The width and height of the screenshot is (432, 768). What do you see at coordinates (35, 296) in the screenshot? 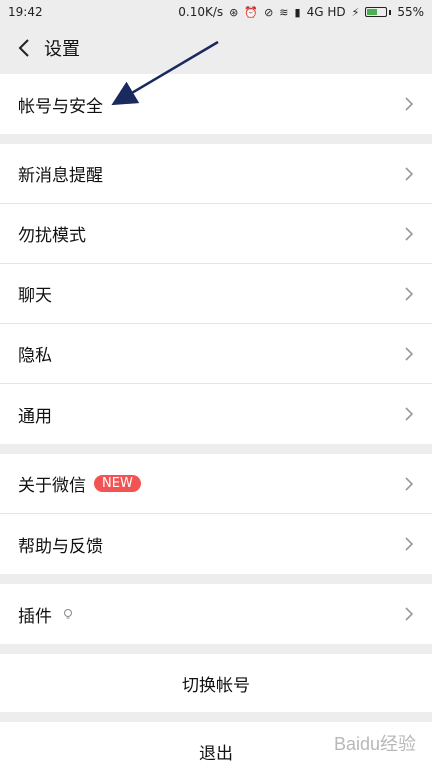
I see `row-label: 聊天` at bounding box center [35, 296].